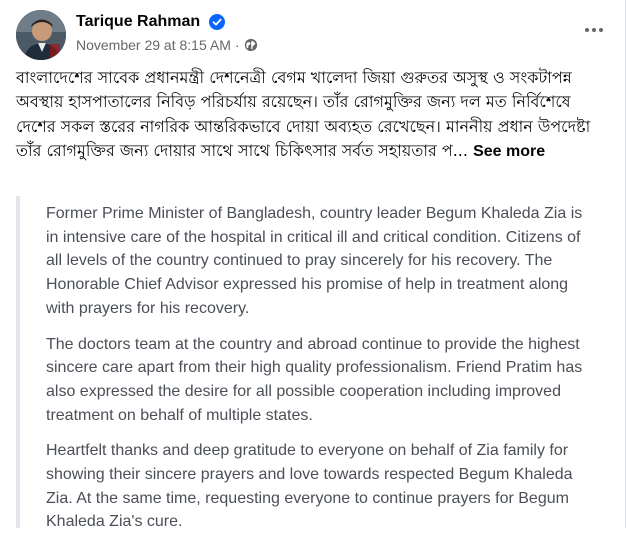 This screenshot has width=626, height=534. Describe the element at coordinates (138, 22) in the screenshot. I see `author-name: Tarique Rahman` at that location.